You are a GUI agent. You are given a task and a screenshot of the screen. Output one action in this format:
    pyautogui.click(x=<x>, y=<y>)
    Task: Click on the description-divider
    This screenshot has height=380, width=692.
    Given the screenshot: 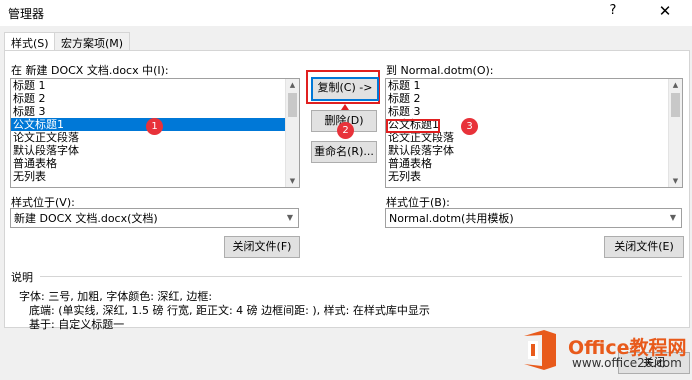 What is the action you would take?
    pyautogui.click(x=361, y=276)
    